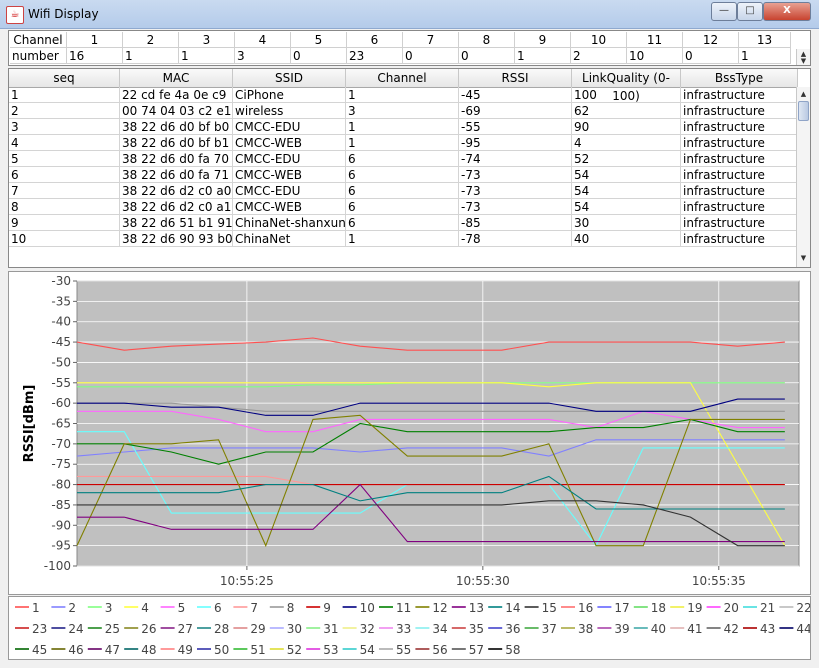 The height and width of the screenshot is (668, 819). I want to click on legend-item: 22, so click(795, 608).